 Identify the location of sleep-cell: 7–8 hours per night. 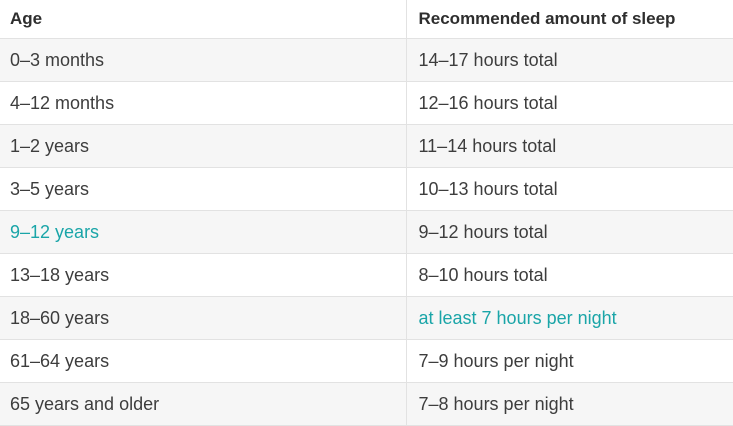
(569, 404).